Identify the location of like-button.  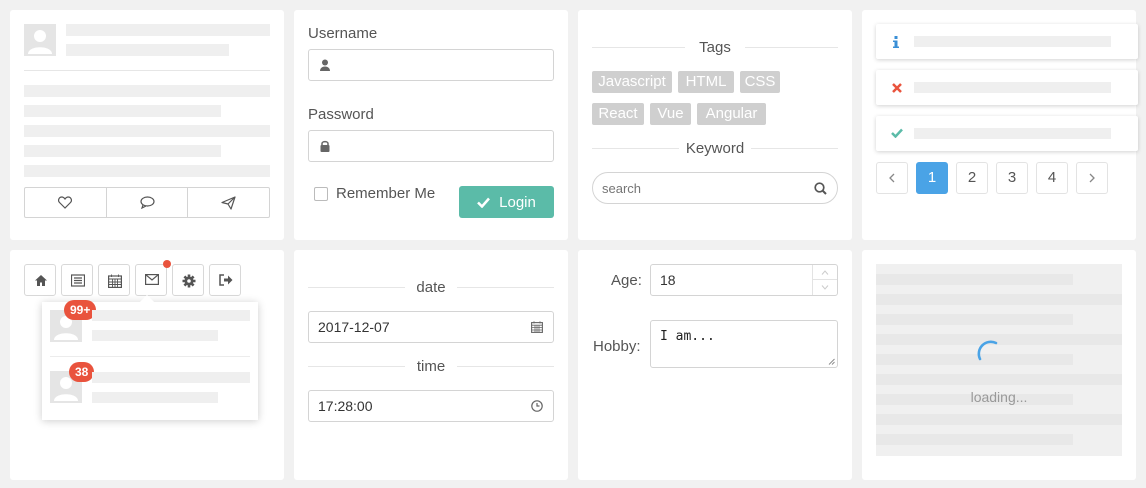
(66, 202).